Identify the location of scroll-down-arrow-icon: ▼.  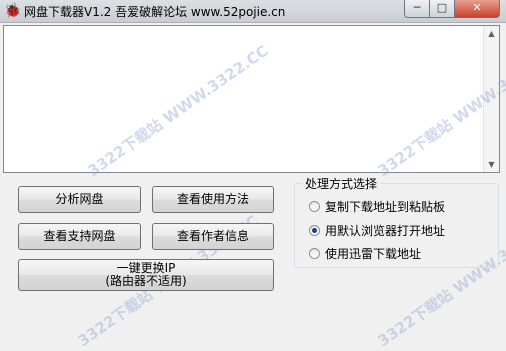
(491, 164).